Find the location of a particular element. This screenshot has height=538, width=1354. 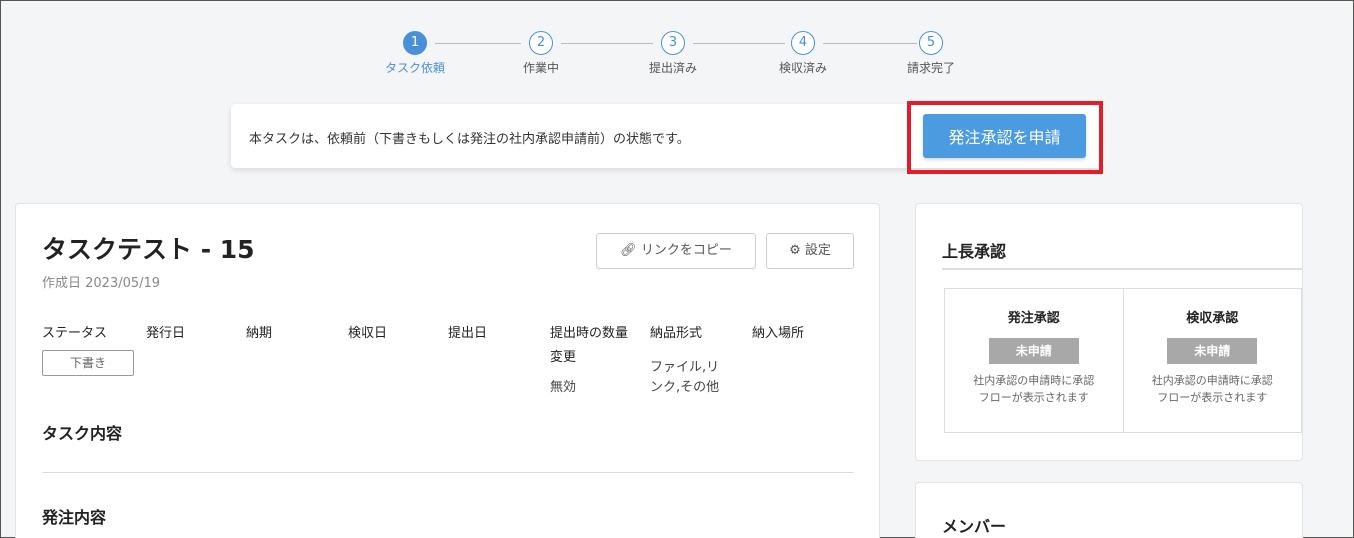

created-date: 作成日 2023/05/19 is located at coordinates (101, 283).